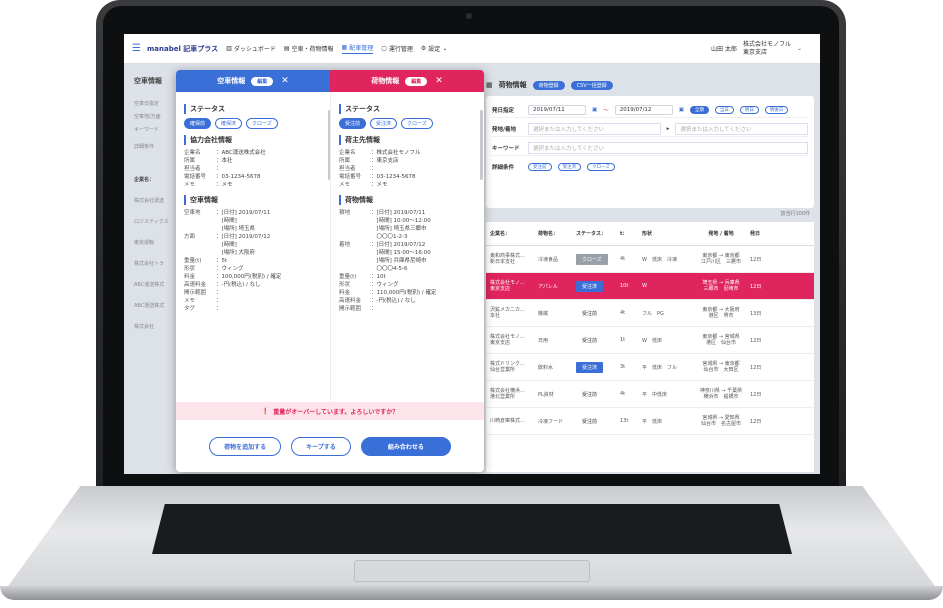  Describe the element at coordinates (253, 269) in the screenshot. I see `detail-row: 形状 ：ウィング` at that location.